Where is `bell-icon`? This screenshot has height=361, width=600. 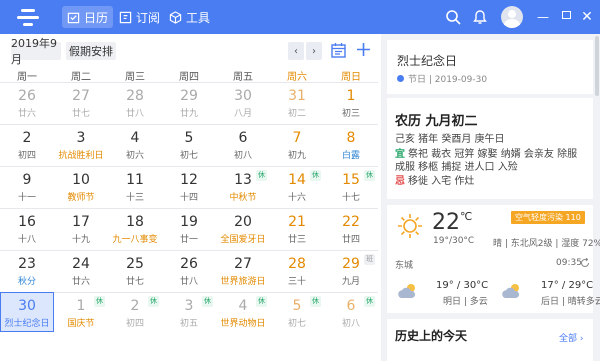 bell-icon is located at coordinates (480, 17).